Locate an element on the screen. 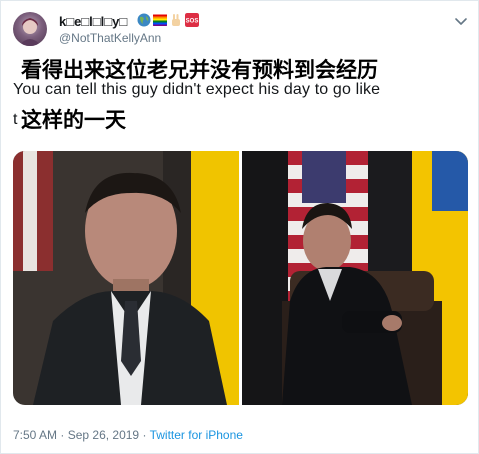 Image resolution: width=479 pixels, height=454 pixels. author-display-name: k□e□l□l□y□ is located at coordinates (93, 21).